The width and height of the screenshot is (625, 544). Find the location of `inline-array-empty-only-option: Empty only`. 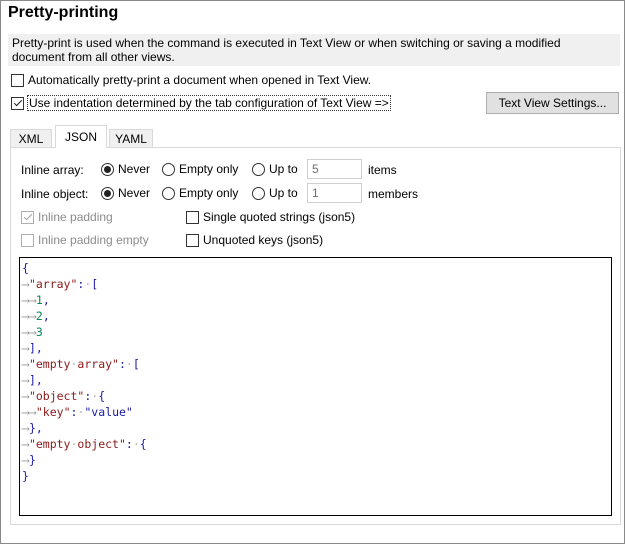

inline-array-empty-only-option: Empty only is located at coordinates (200, 169).